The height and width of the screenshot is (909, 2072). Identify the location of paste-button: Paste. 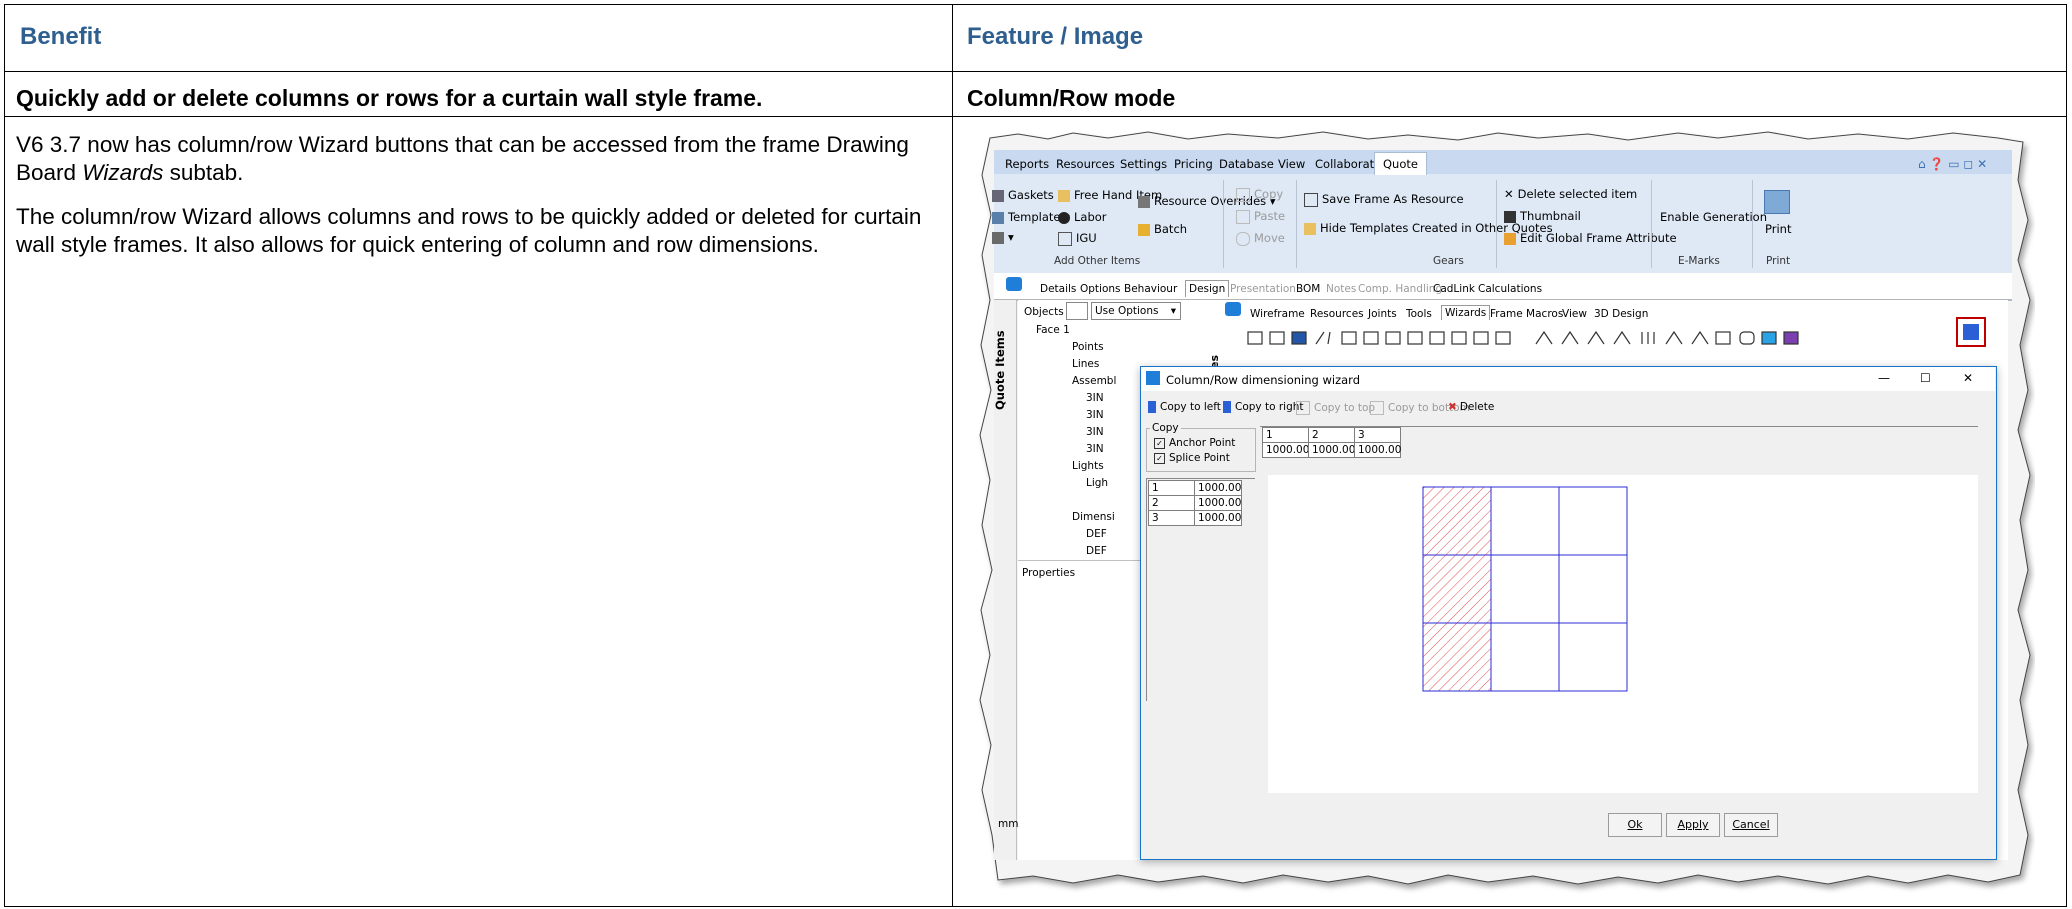
(1260, 216).